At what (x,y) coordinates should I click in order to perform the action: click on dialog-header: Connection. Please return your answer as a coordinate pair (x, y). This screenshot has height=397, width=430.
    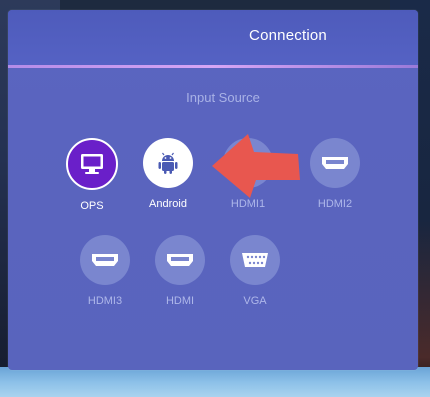
    Looking at the image, I should click on (213, 37).